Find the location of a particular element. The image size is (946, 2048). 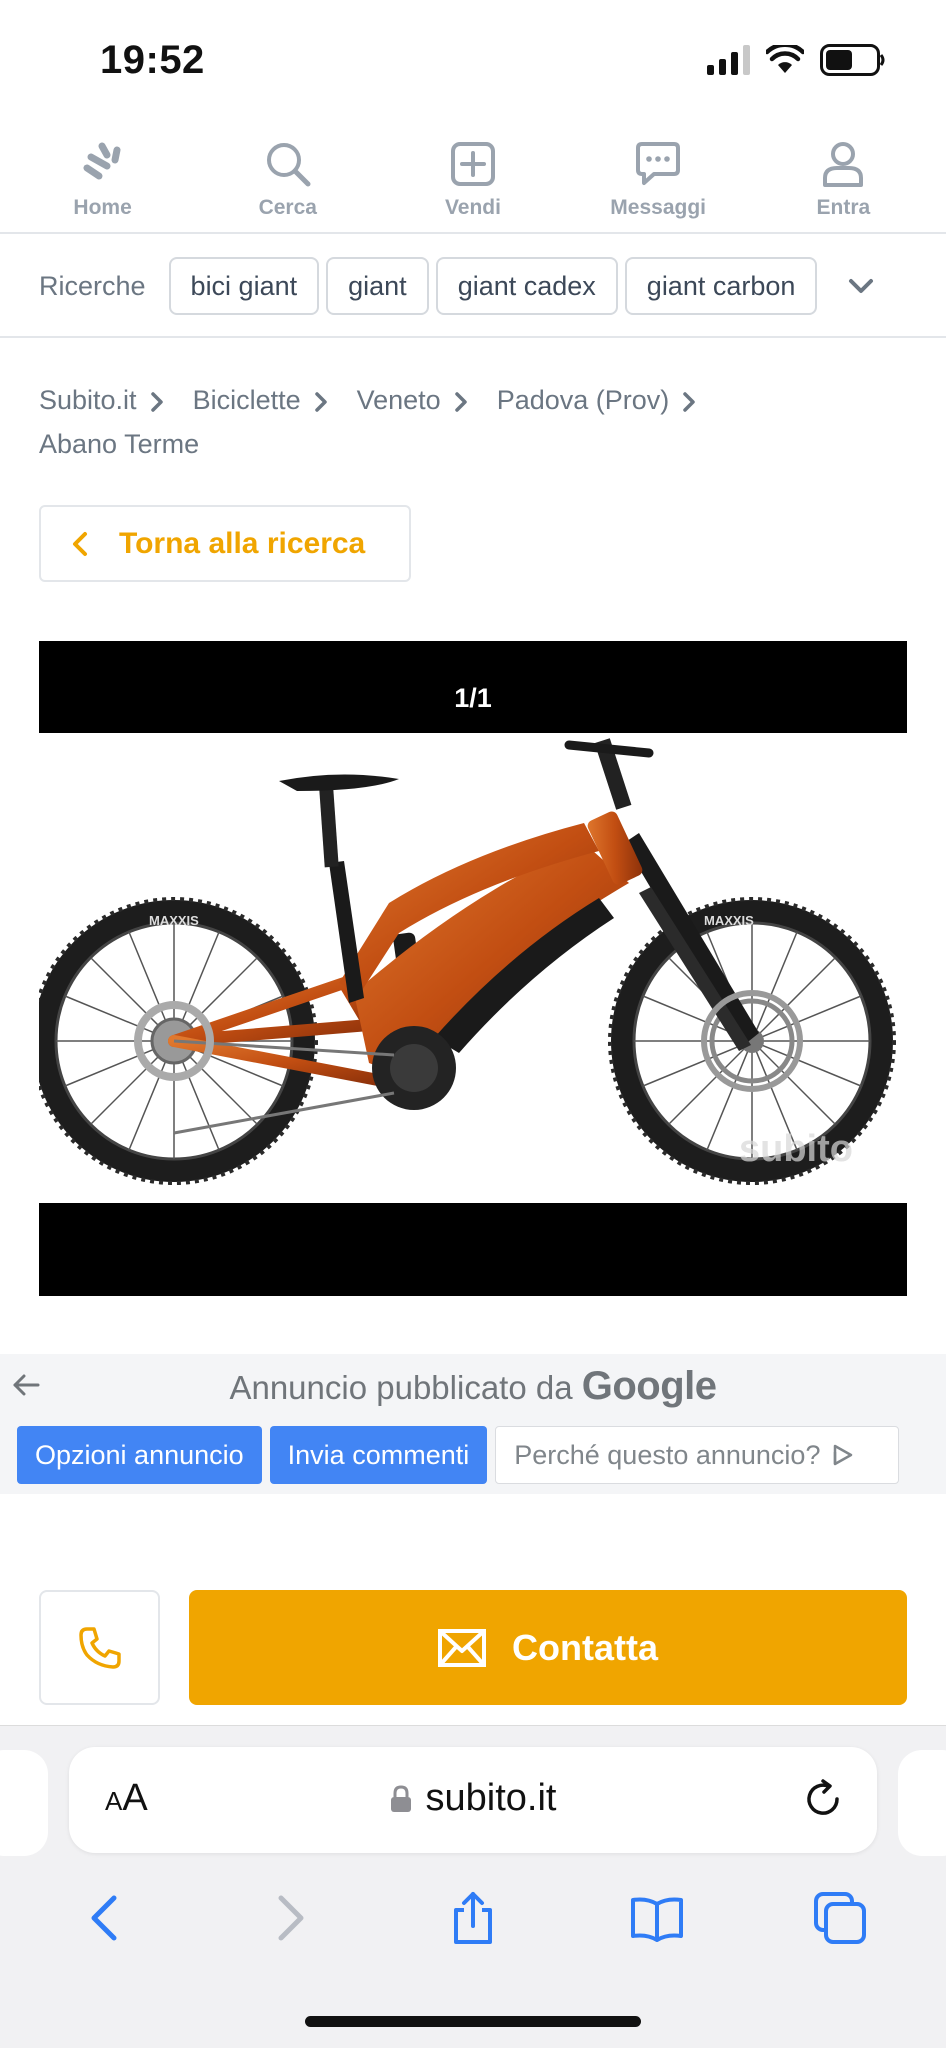

nav-home: Home is located at coordinates (103, 170).